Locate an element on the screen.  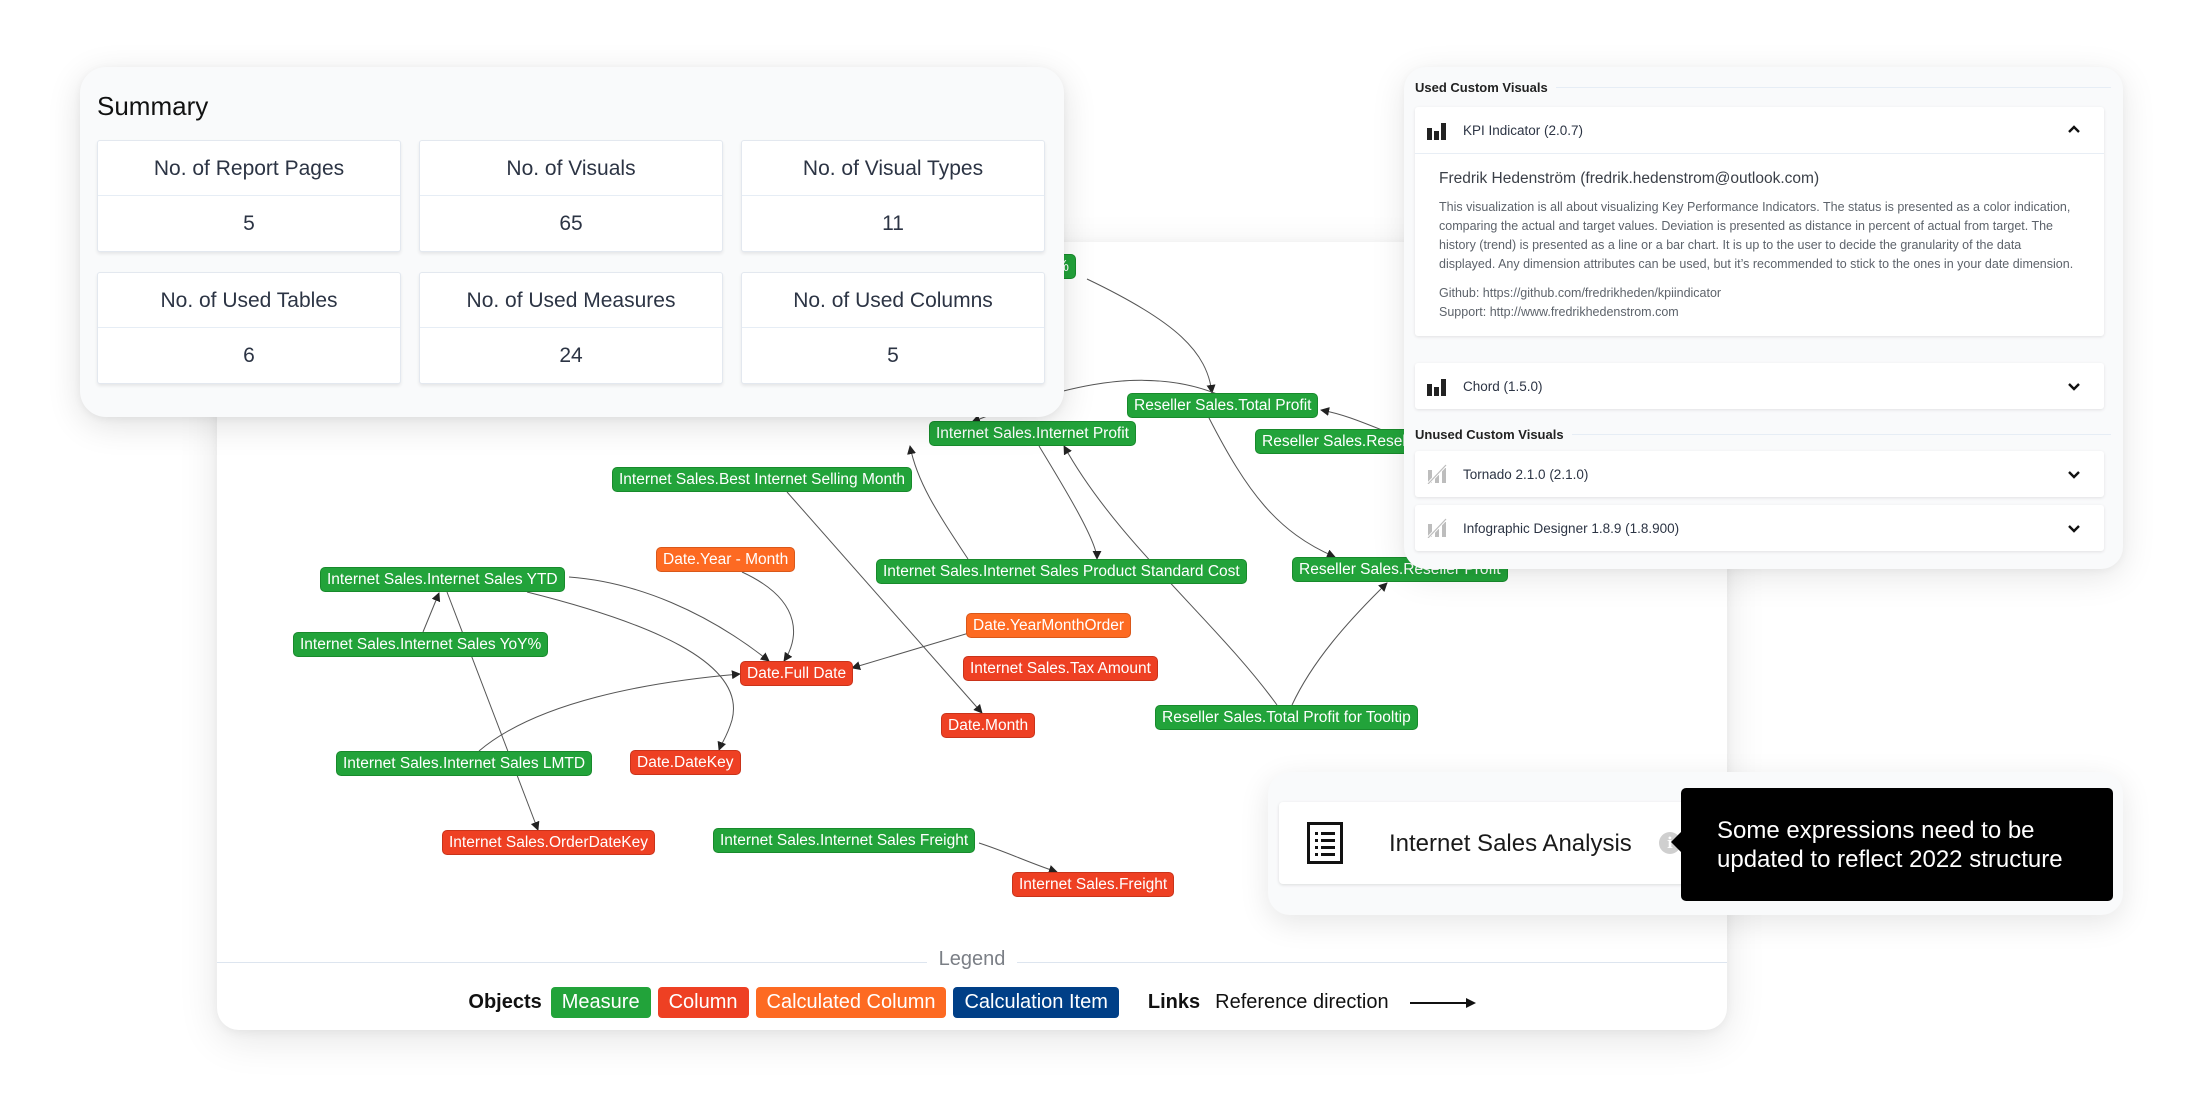
section-title: Used Custom Visuals is located at coordinates (1481, 87).